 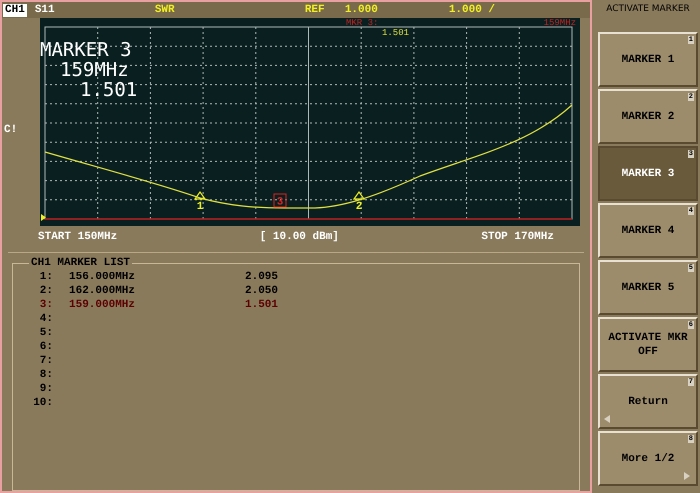 What do you see at coordinates (45, 291) in the screenshot?
I see `marker-index: 2:` at bounding box center [45, 291].